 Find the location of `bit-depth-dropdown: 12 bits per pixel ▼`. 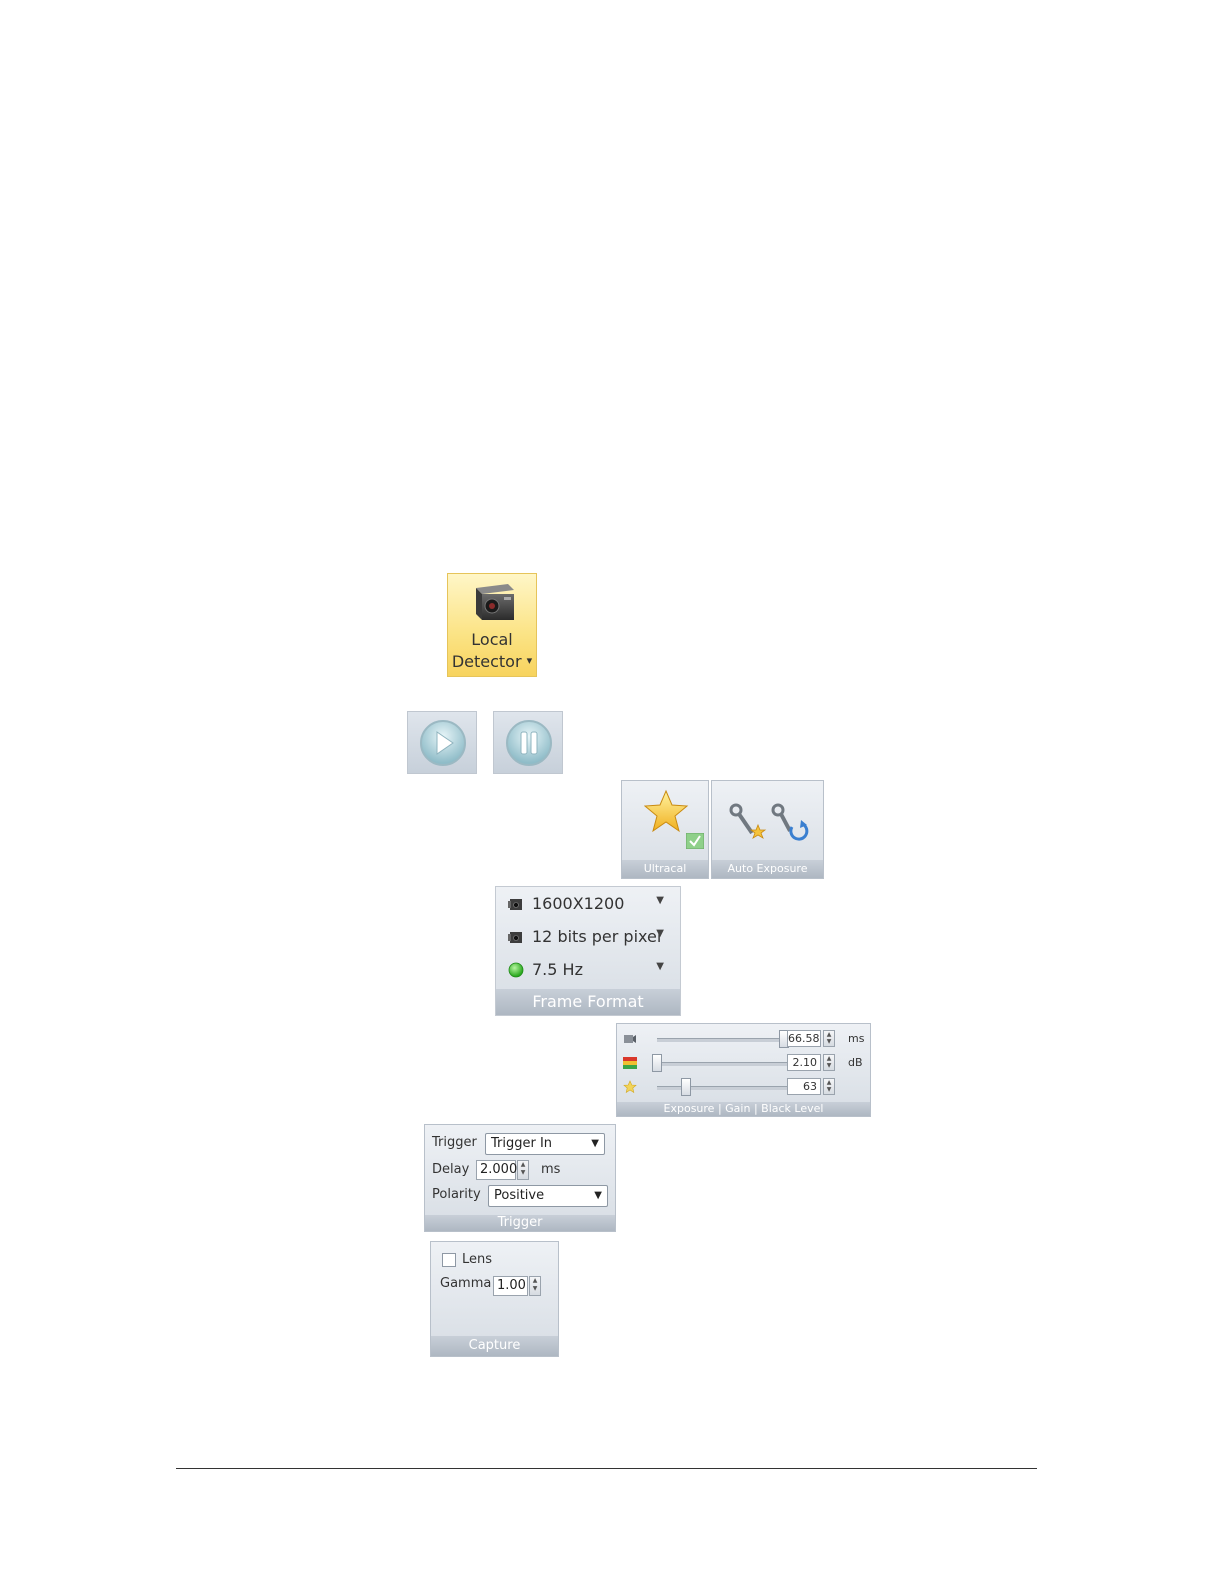

bit-depth-dropdown: 12 bits per pixel ▼ is located at coordinates (590, 937).